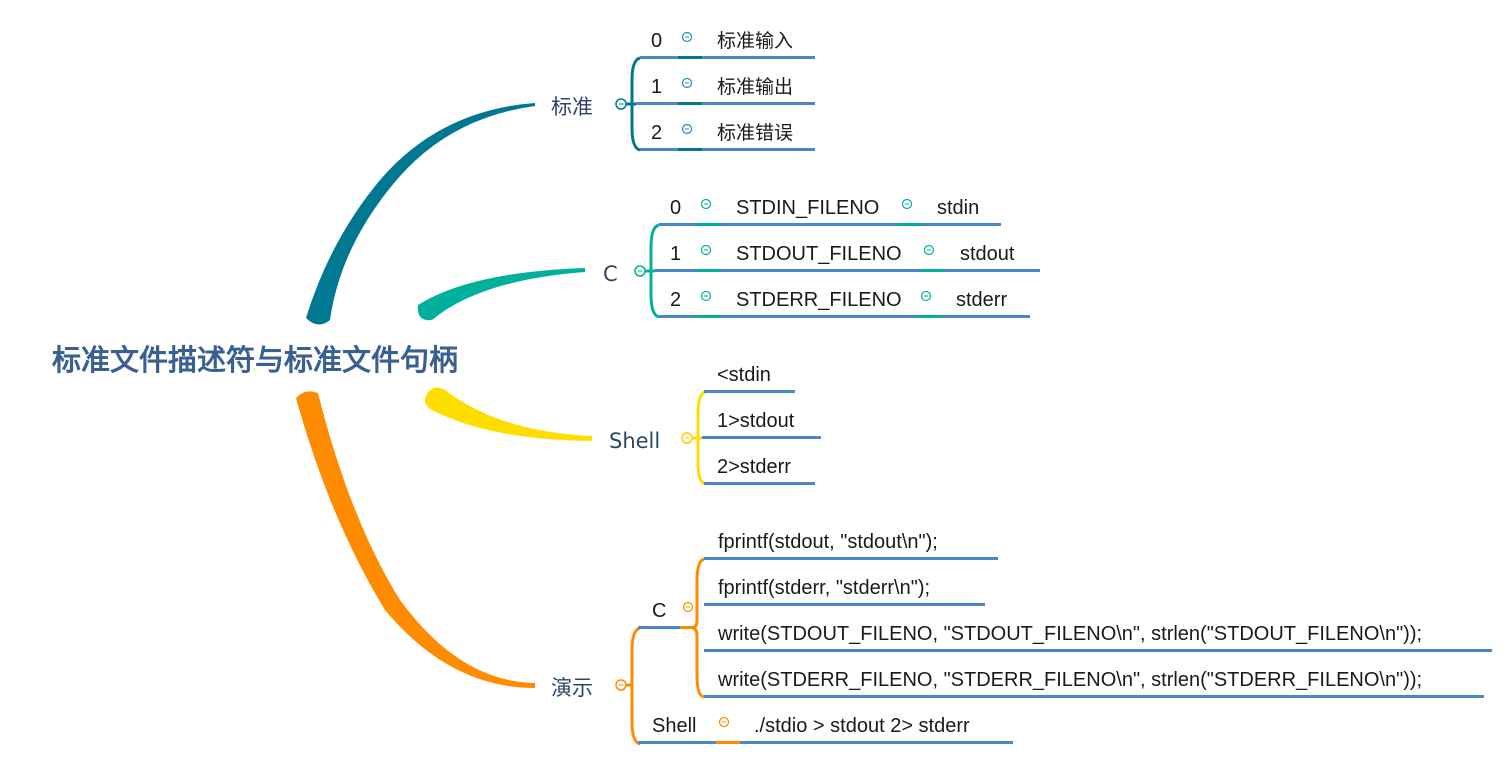 Image resolution: width=1510 pixels, height=760 pixels. I want to click on row-shell-1: 1>stdout, so click(761, 424).